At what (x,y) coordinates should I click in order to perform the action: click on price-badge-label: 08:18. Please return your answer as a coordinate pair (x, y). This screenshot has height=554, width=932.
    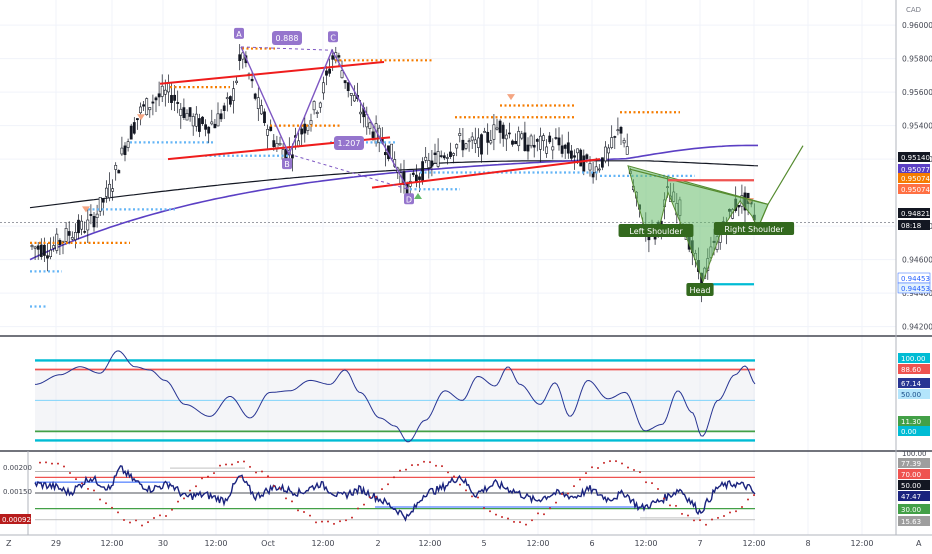
    Looking at the image, I should click on (911, 226).